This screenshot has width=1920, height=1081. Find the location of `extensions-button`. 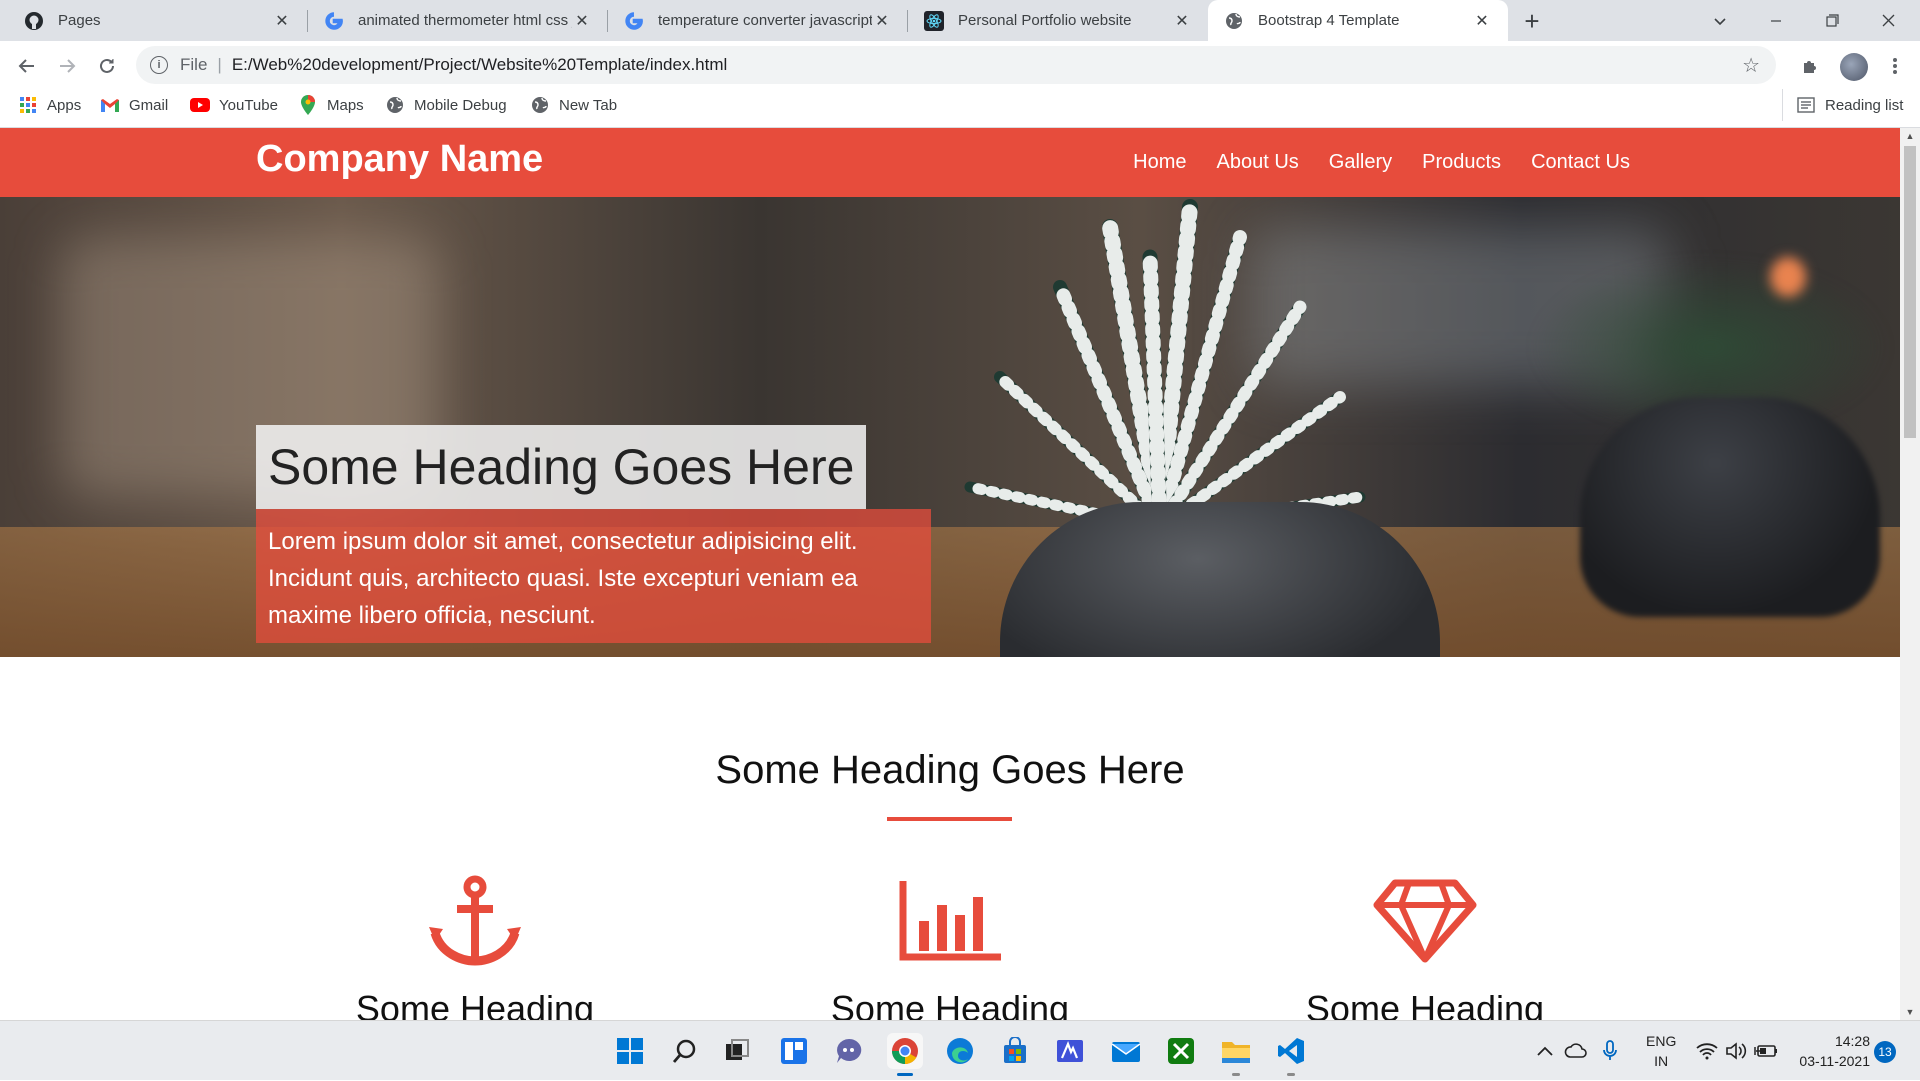

extensions-button is located at coordinates (1811, 66).